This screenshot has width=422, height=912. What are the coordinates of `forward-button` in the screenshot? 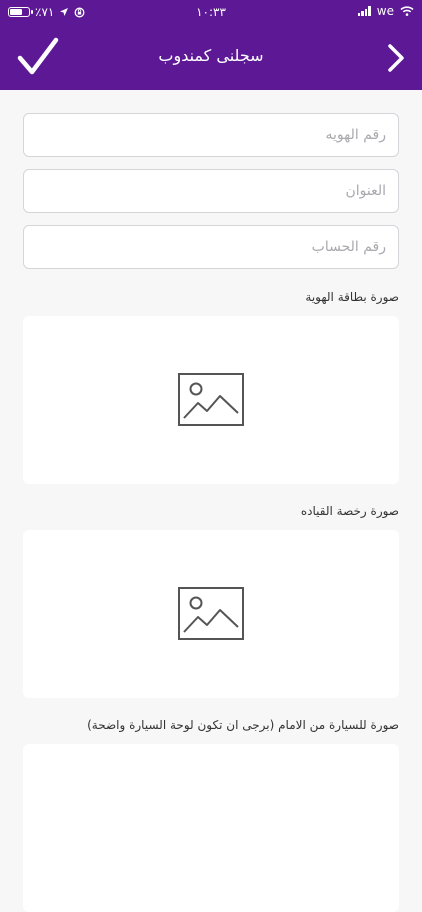 It's located at (396, 58).